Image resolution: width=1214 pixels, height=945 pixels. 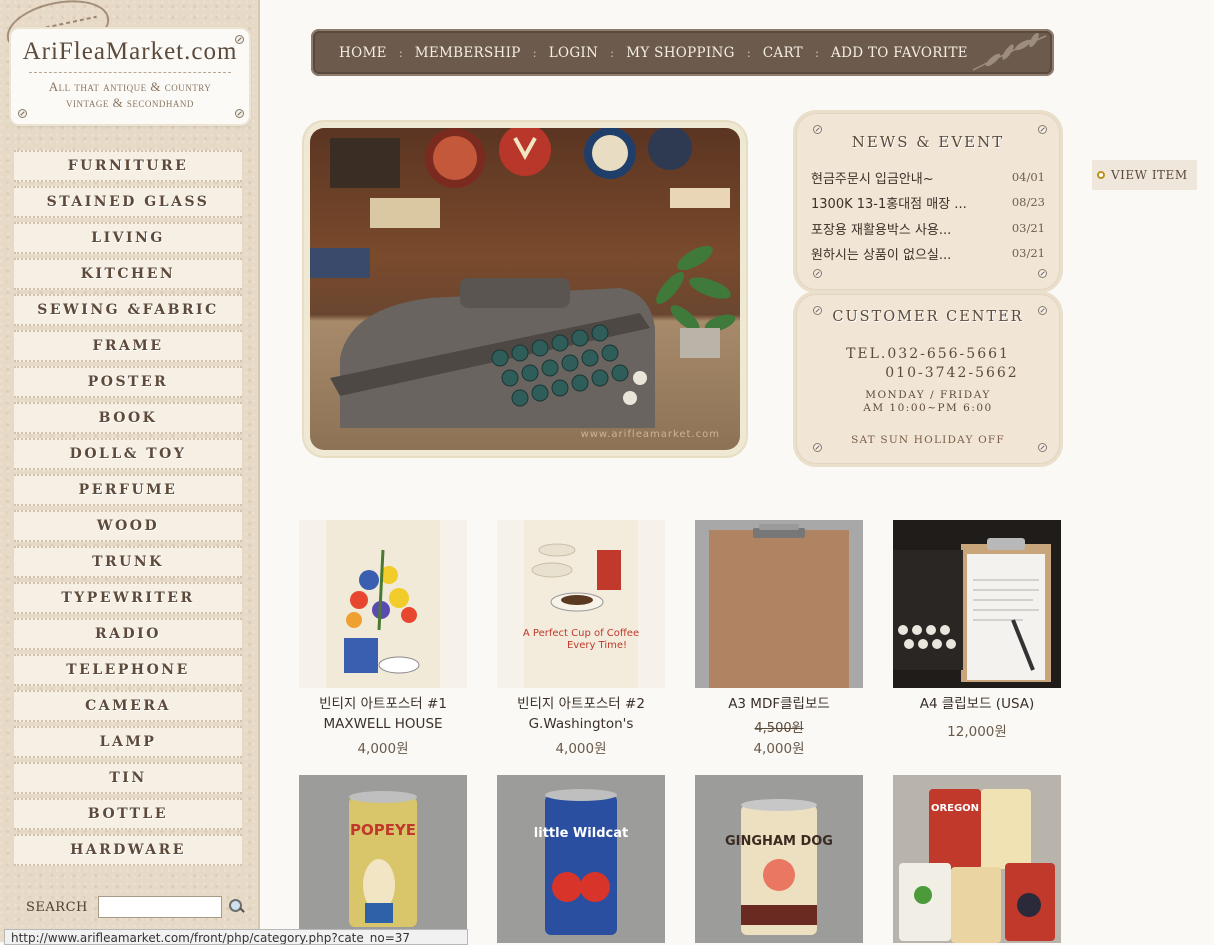 What do you see at coordinates (680, 53) in the screenshot?
I see `nav-my-shopping: MY SHOPPING` at bounding box center [680, 53].